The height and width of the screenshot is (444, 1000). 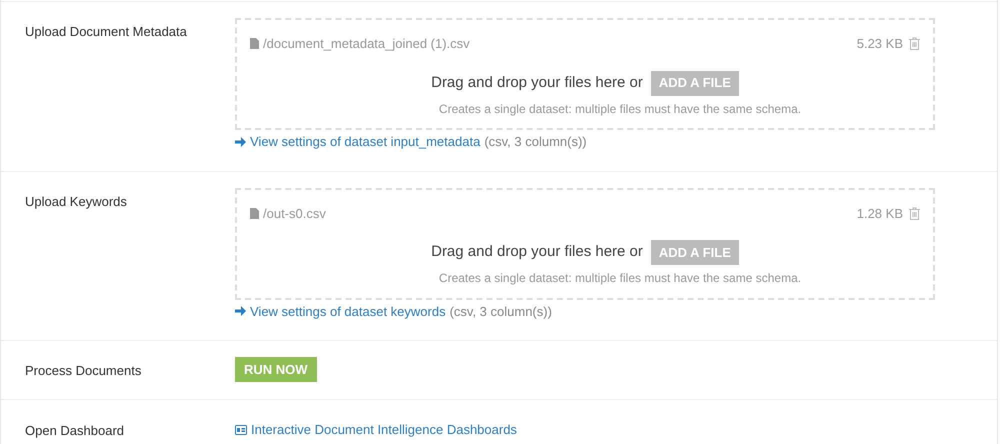 What do you see at coordinates (76, 201) in the screenshot?
I see `row-label: Upload Keywords` at bounding box center [76, 201].